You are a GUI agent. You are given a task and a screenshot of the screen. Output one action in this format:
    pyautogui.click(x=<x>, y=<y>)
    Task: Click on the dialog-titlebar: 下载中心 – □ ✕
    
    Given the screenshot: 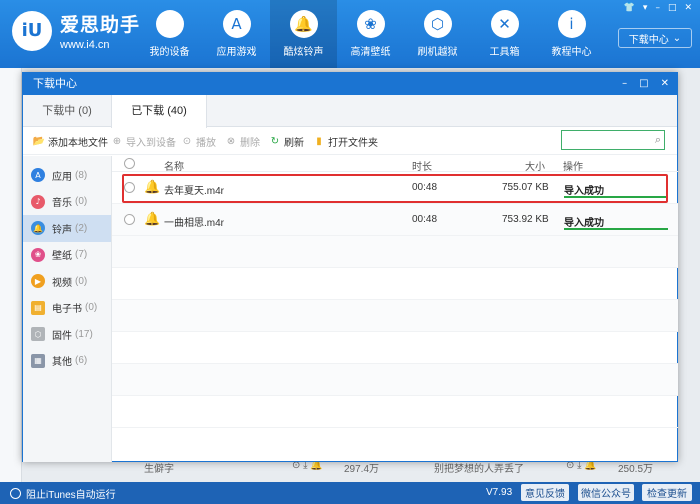 What is the action you would take?
    pyautogui.click(x=350, y=84)
    